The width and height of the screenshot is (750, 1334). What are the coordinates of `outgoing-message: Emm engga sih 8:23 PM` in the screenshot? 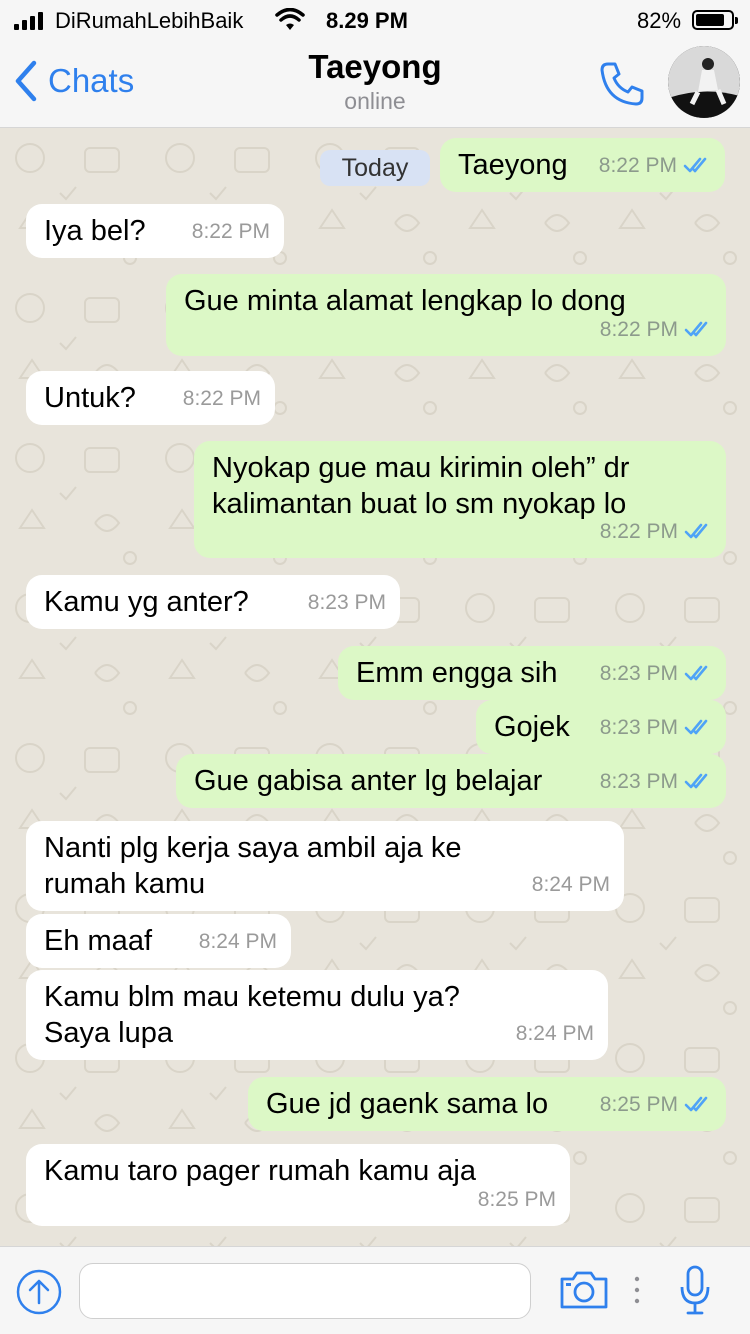 It's located at (532, 673).